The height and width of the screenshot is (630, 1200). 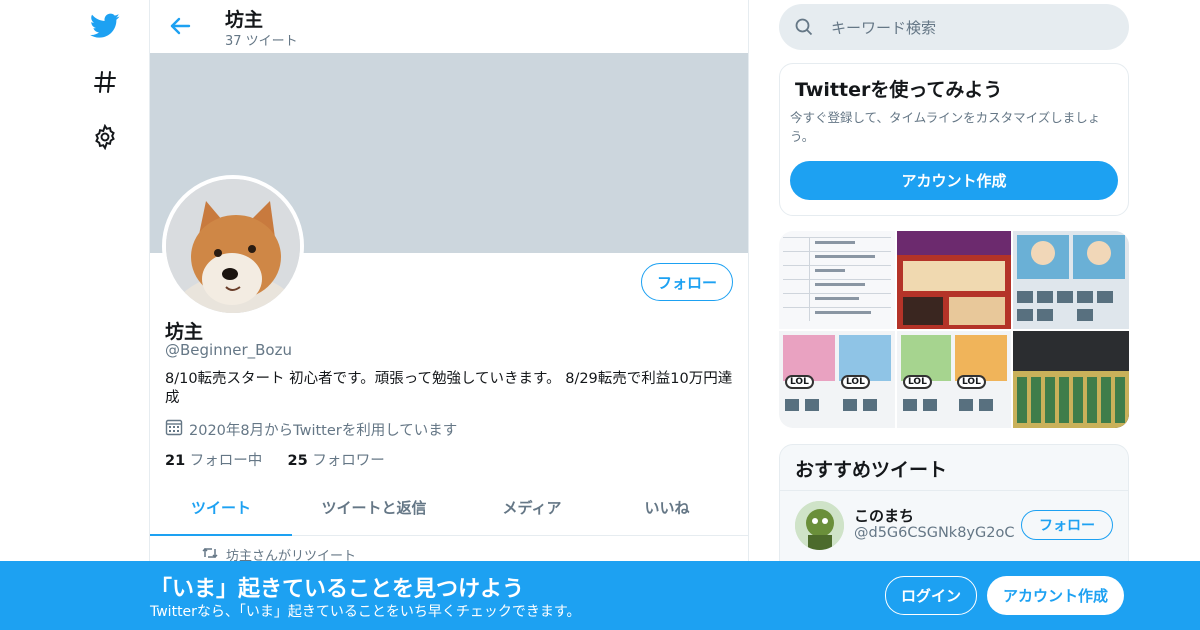 I want to click on recommended-follow-button: フォロー, so click(x=1067, y=525).